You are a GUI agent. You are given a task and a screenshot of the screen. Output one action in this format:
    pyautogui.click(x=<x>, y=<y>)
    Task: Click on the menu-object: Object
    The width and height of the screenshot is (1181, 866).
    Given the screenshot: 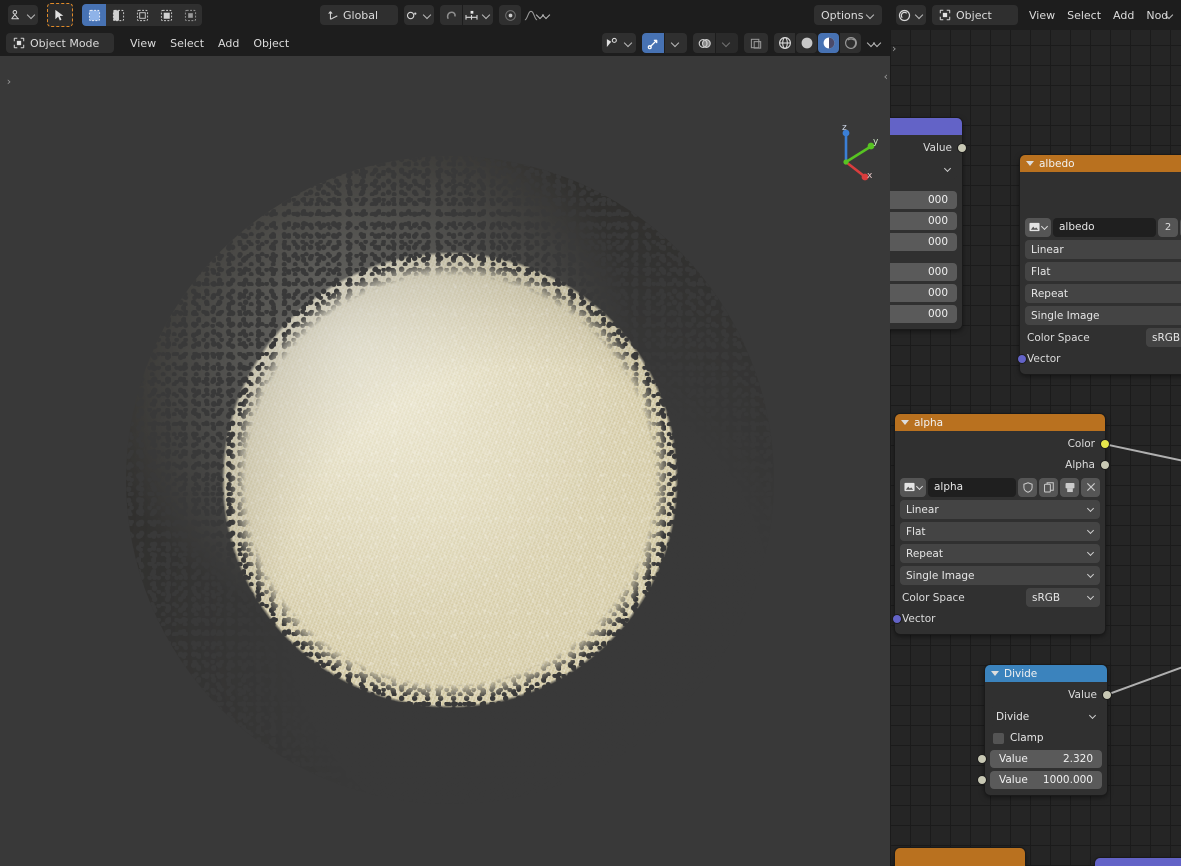 What is the action you would take?
    pyautogui.click(x=271, y=43)
    